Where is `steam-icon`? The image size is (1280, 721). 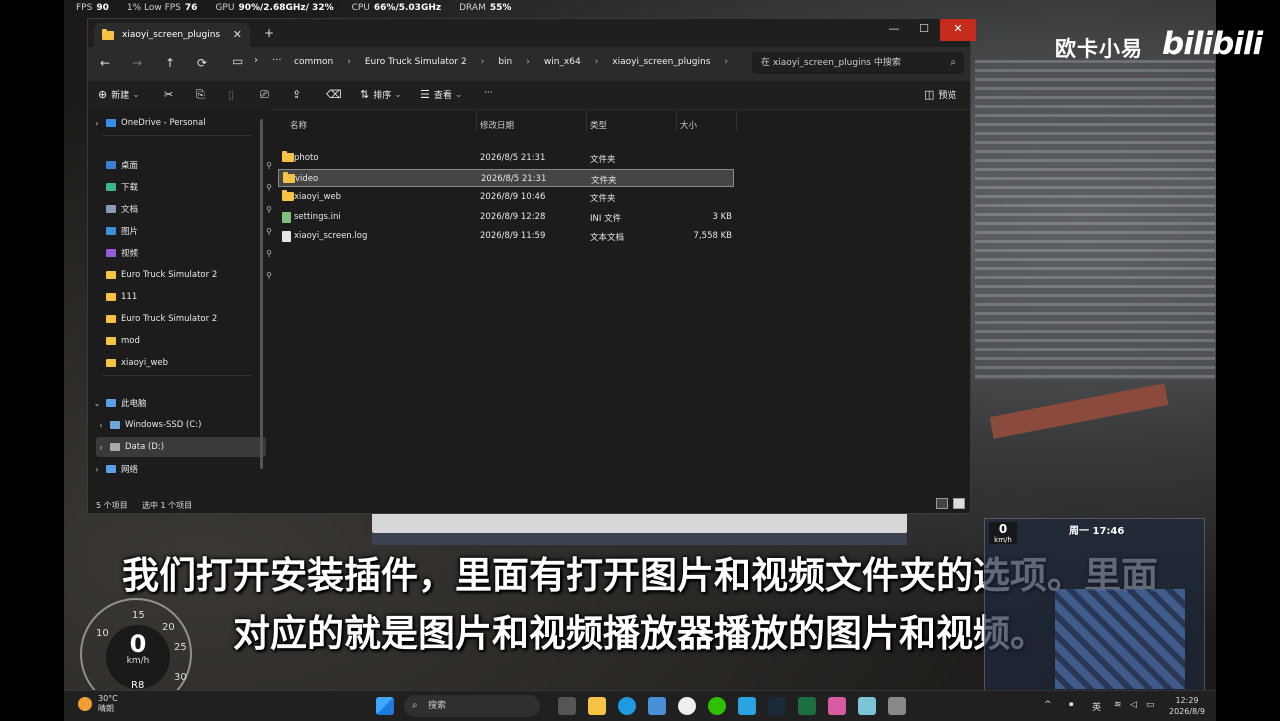
steam-icon is located at coordinates (777, 706).